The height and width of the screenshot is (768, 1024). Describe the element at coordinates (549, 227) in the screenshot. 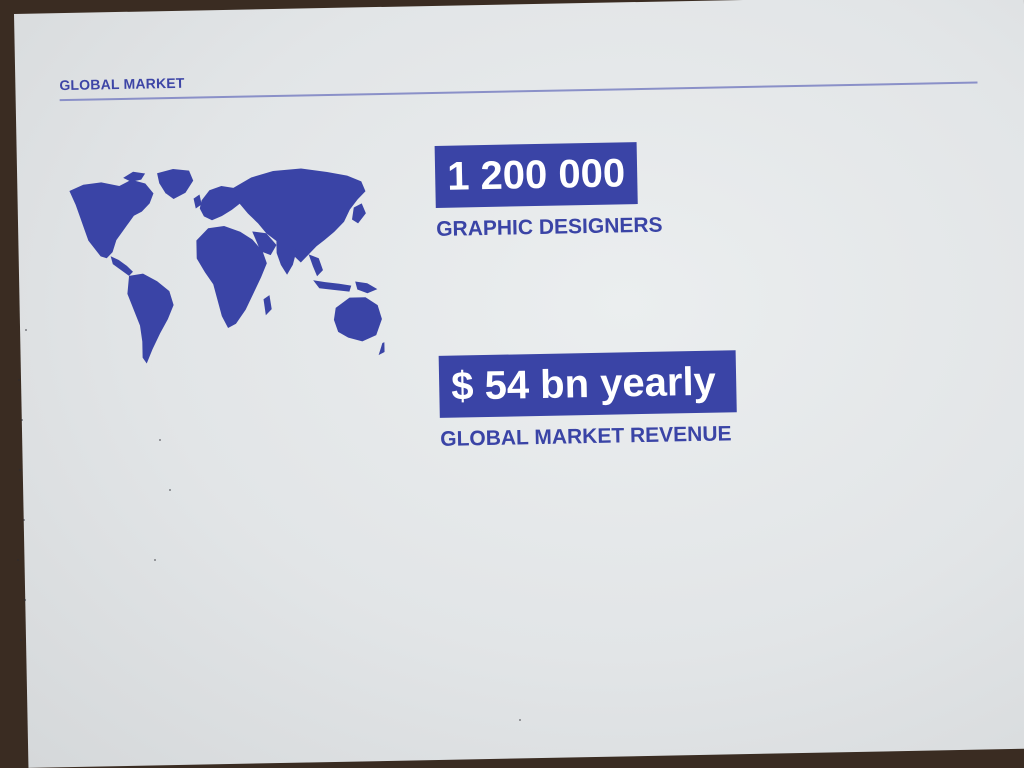

I see `stat-caption: GRAPHIC DESIGNERS` at that location.